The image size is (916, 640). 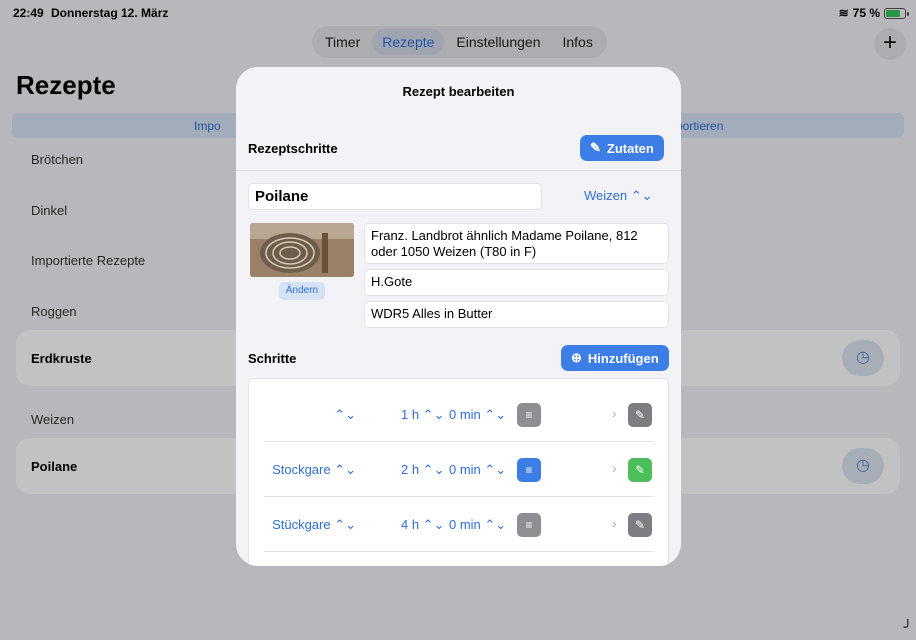 I want to click on step-name-picker: Stockgare ⌃⌄, so click(x=314, y=470).